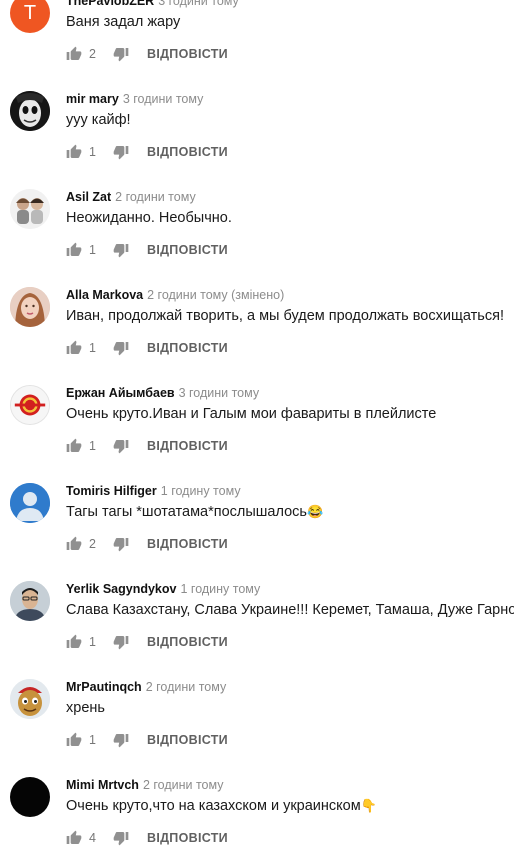  What do you see at coordinates (120, 393) in the screenshot?
I see `comment-author: Ержан Айымбаев` at bounding box center [120, 393].